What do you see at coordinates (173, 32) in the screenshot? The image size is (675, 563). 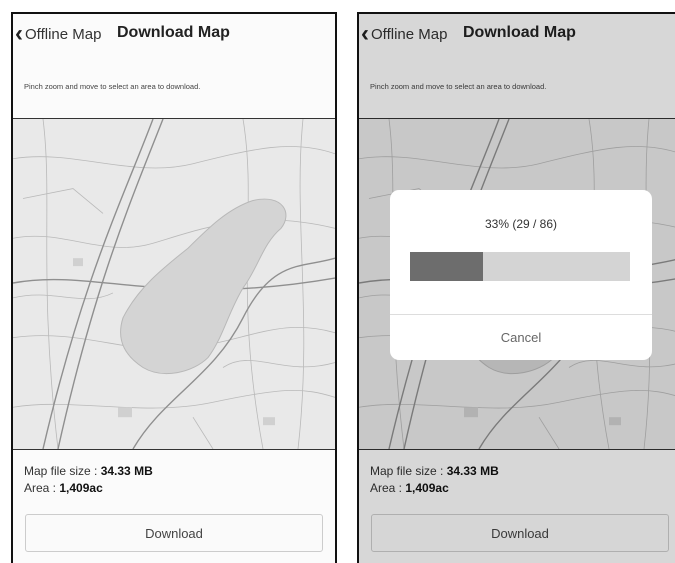 I see `page-title: Download Map` at bounding box center [173, 32].